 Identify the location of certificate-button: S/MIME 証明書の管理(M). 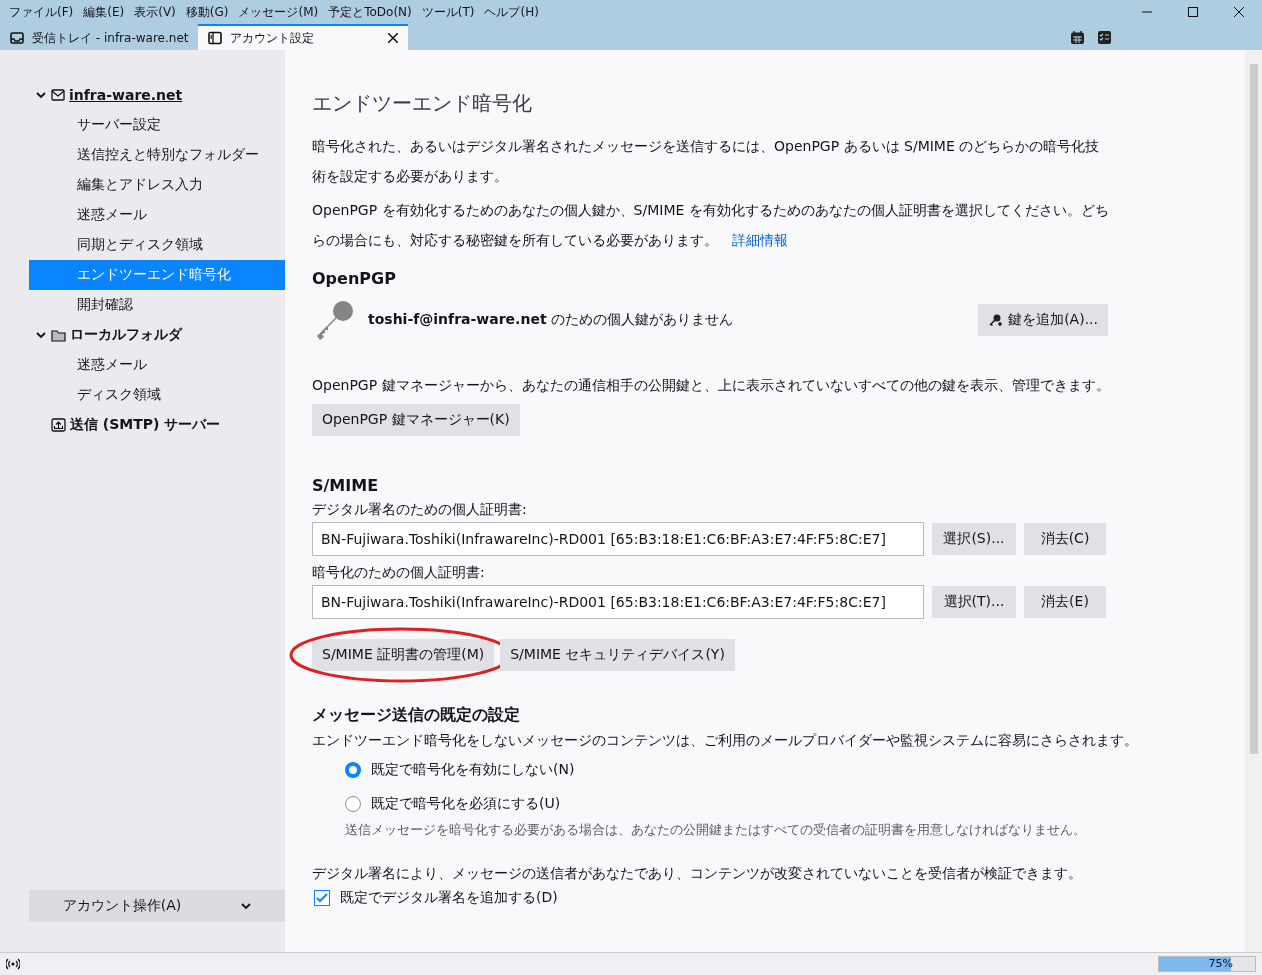
(403, 655).